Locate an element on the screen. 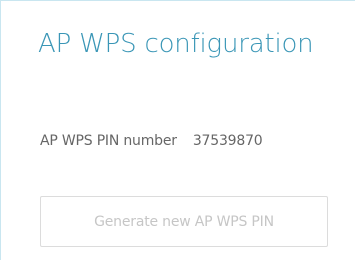 This screenshot has width=355, height=260. pin-label: AP WPS PIN number is located at coordinates (108, 141).